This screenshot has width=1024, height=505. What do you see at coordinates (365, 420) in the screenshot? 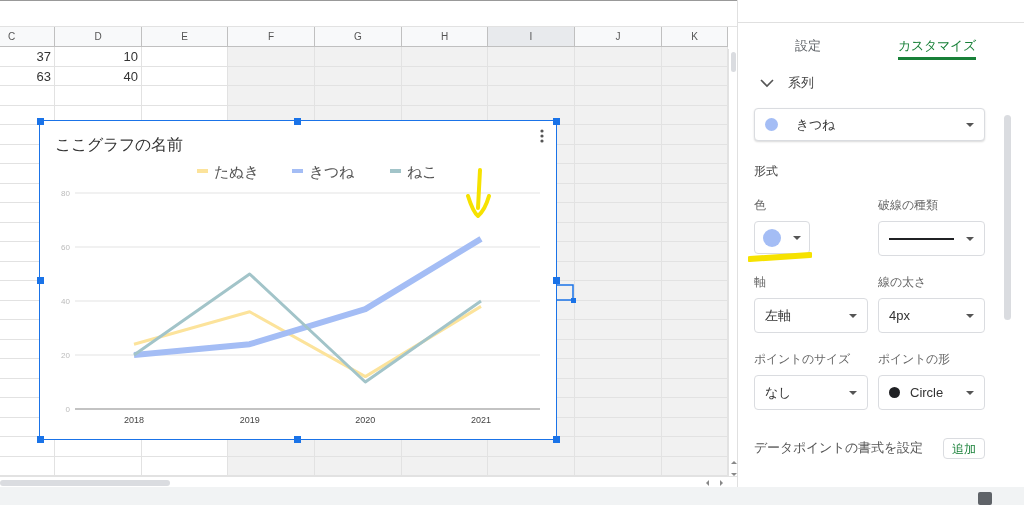
I see `axis-tick-label: 2020` at bounding box center [365, 420].